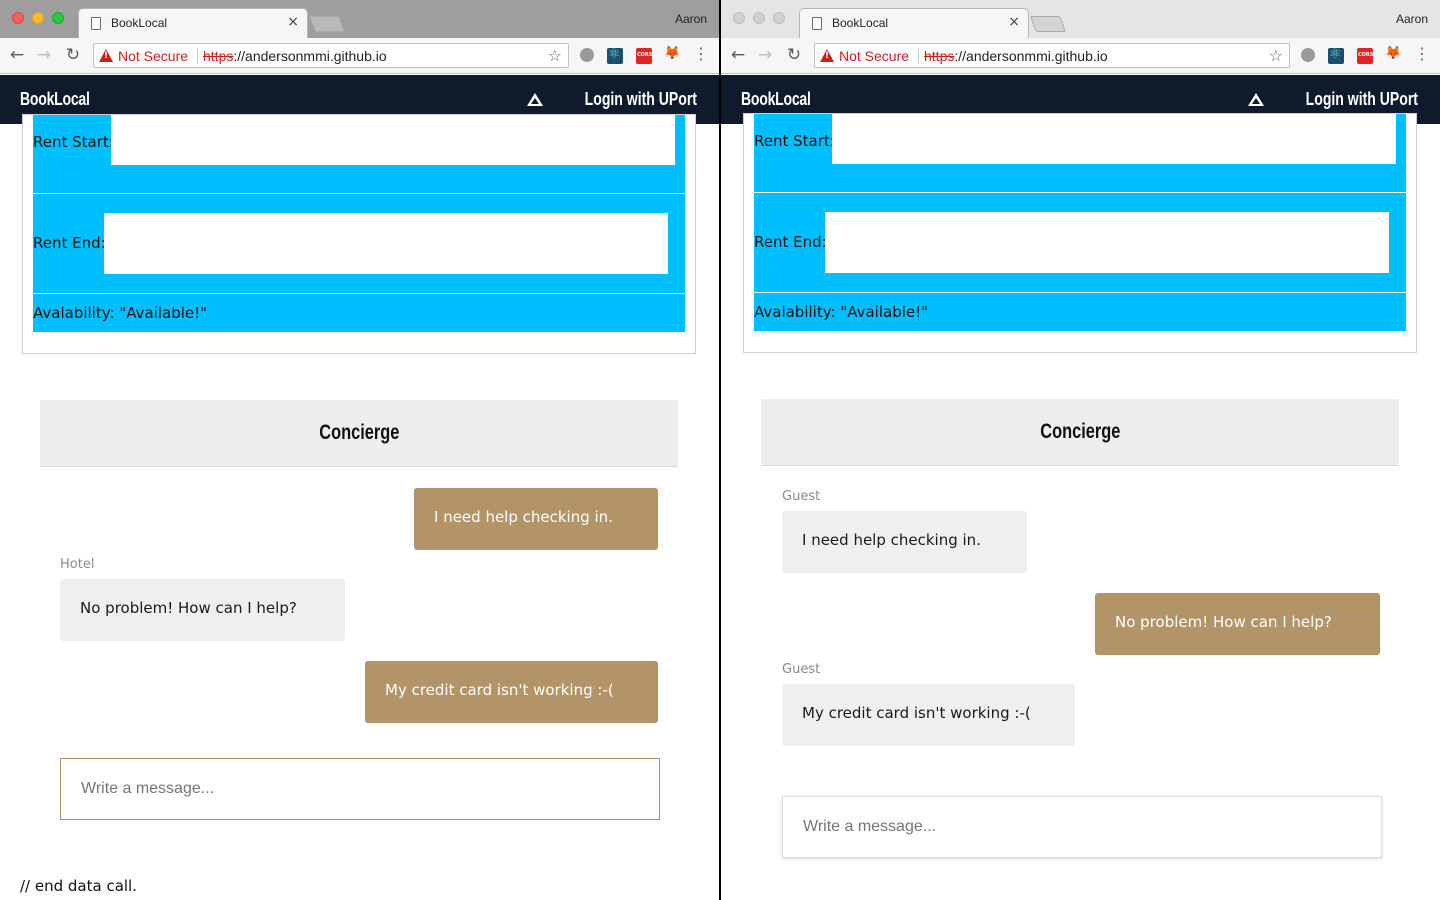 The image size is (1440, 900). What do you see at coordinates (511, 692) in the screenshot?
I see `chat-message-outgoing: My credit card isn't working :-(` at bounding box center [511, 692].